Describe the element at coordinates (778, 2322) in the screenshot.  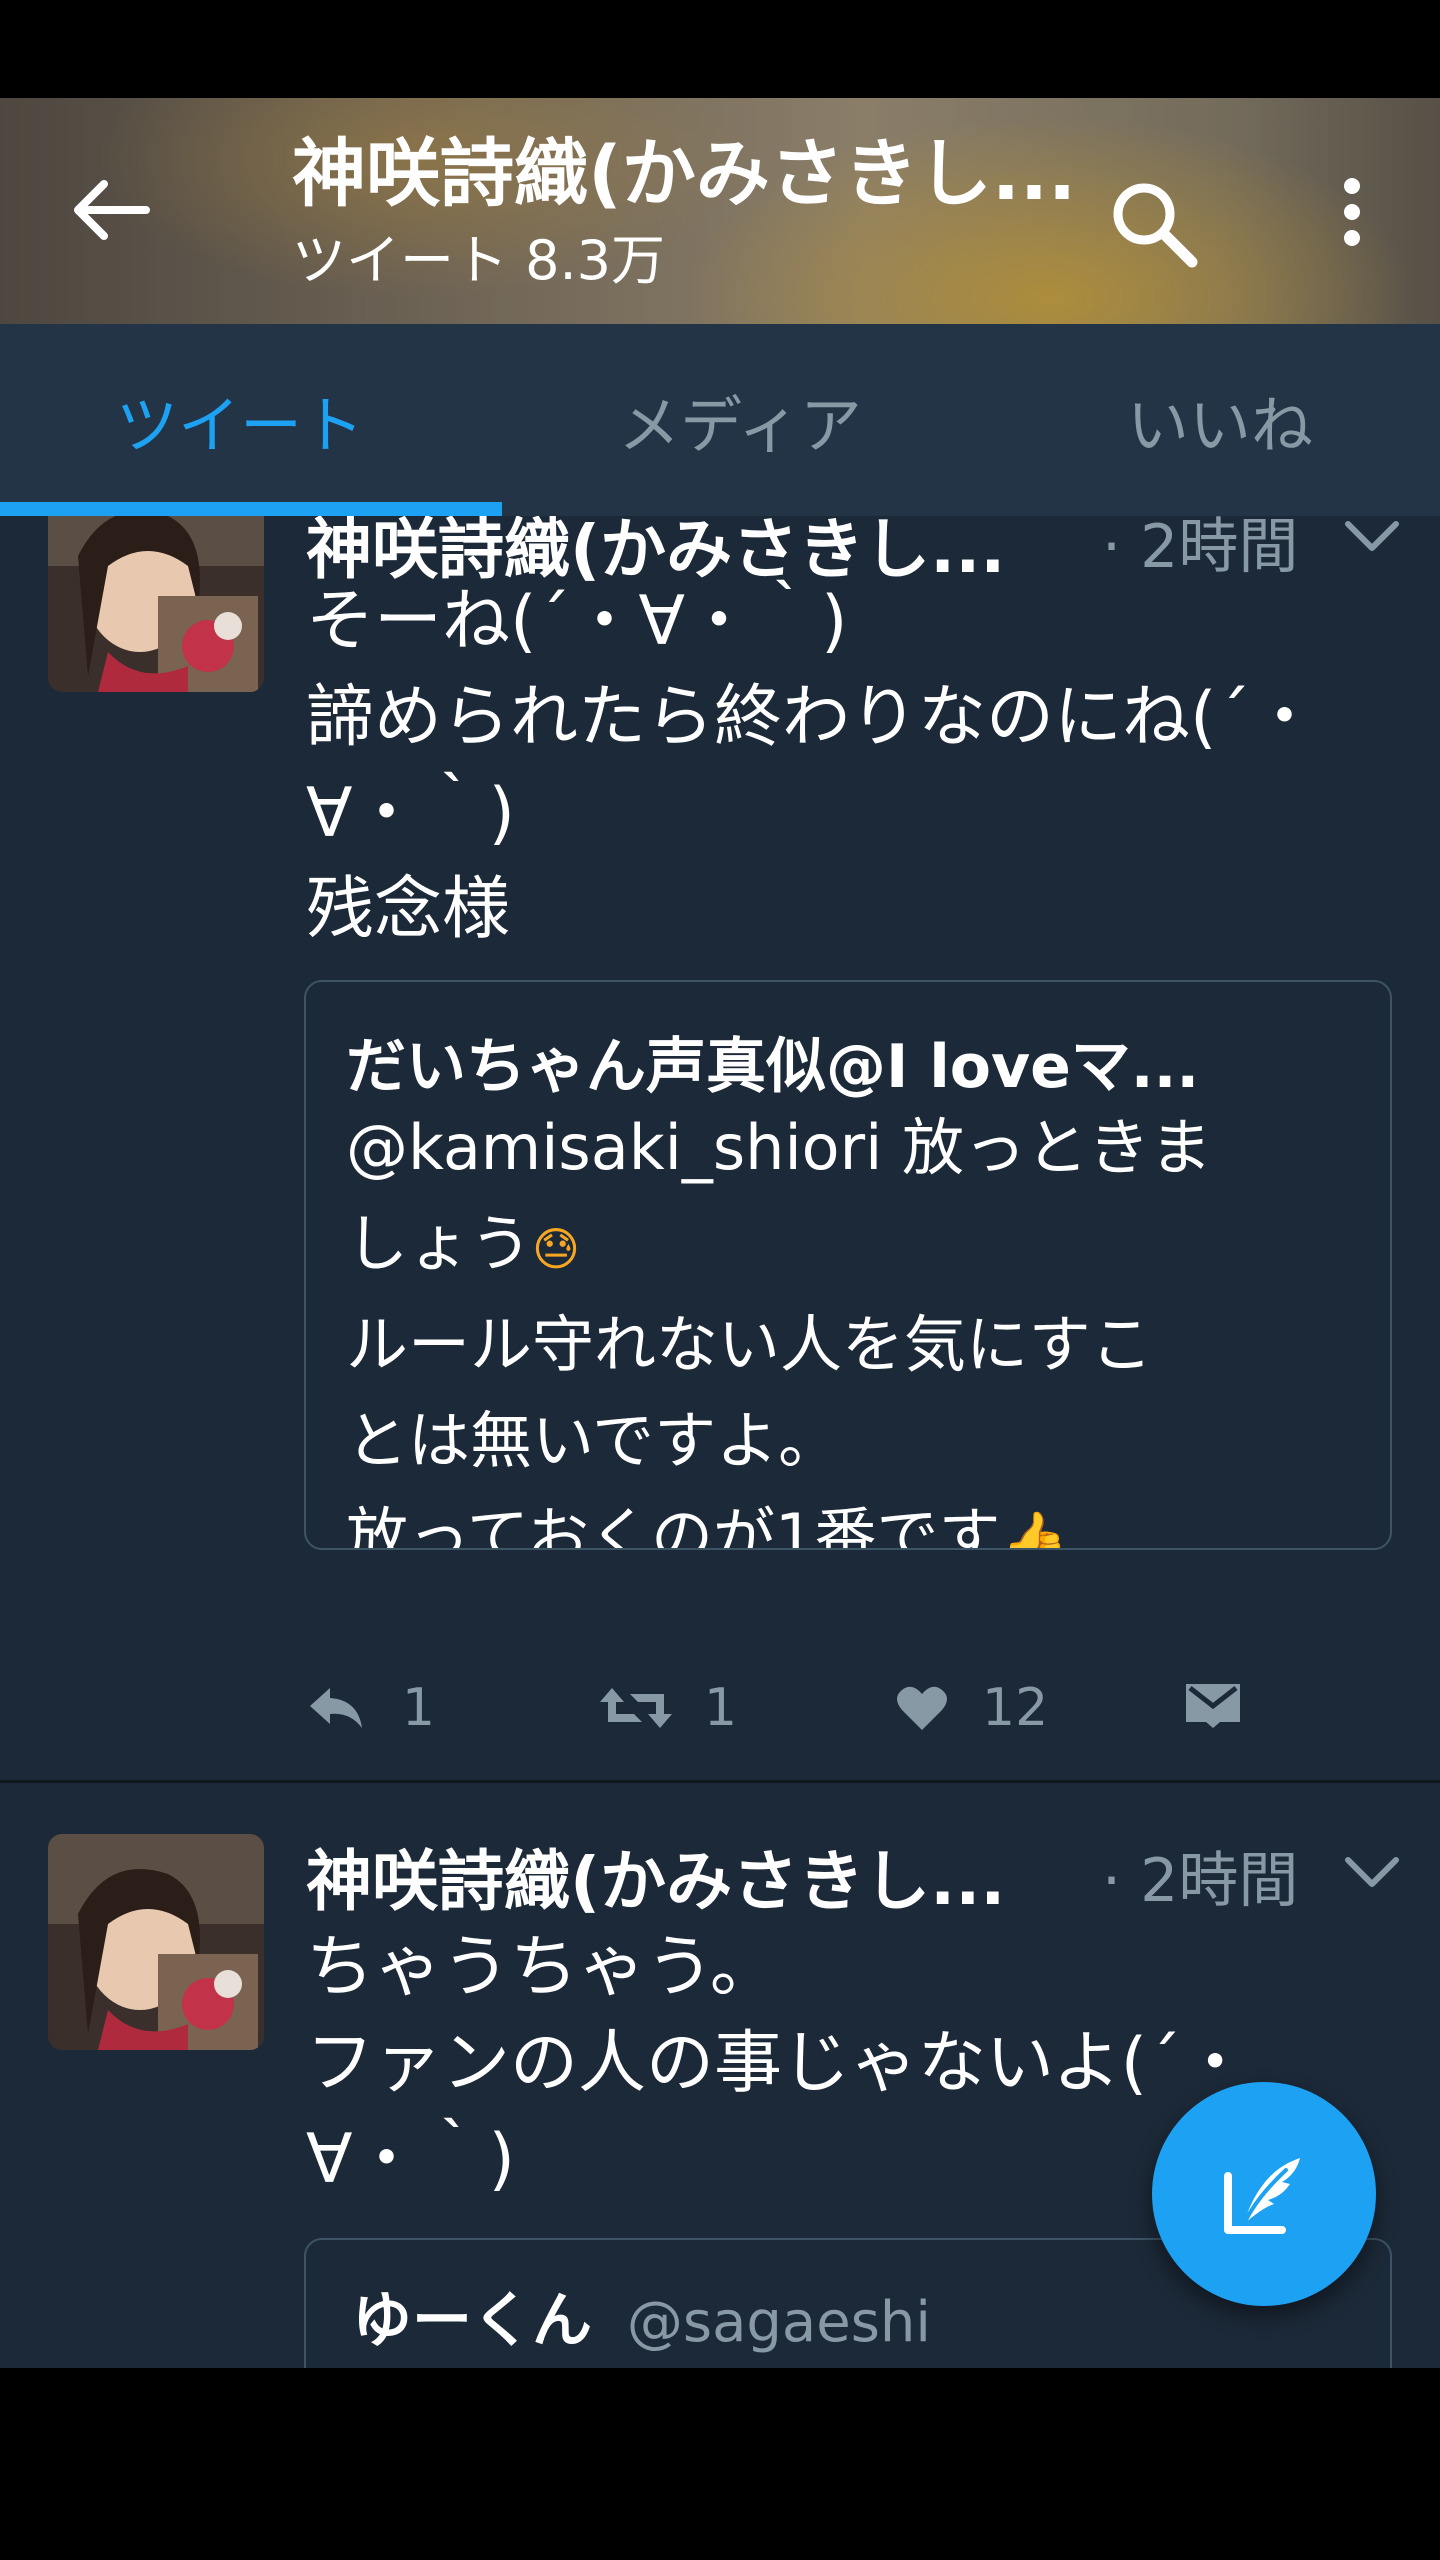
I see `quoted-author-handle: @sagaeshi` at that location.